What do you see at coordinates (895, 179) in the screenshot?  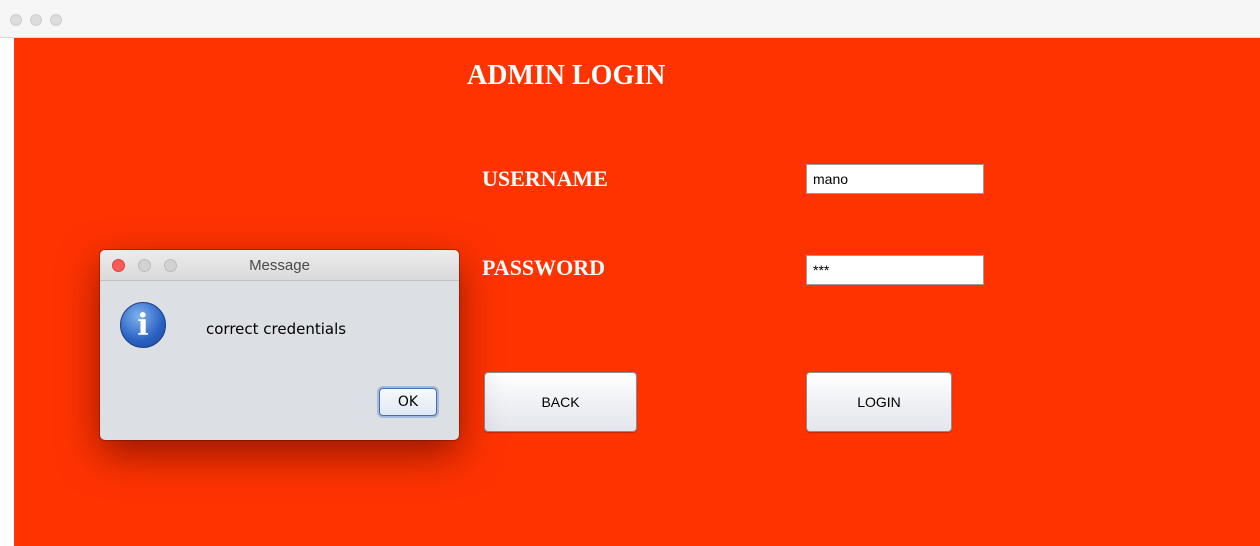 I see `username-field: mano` at bounding box center [895, 179].